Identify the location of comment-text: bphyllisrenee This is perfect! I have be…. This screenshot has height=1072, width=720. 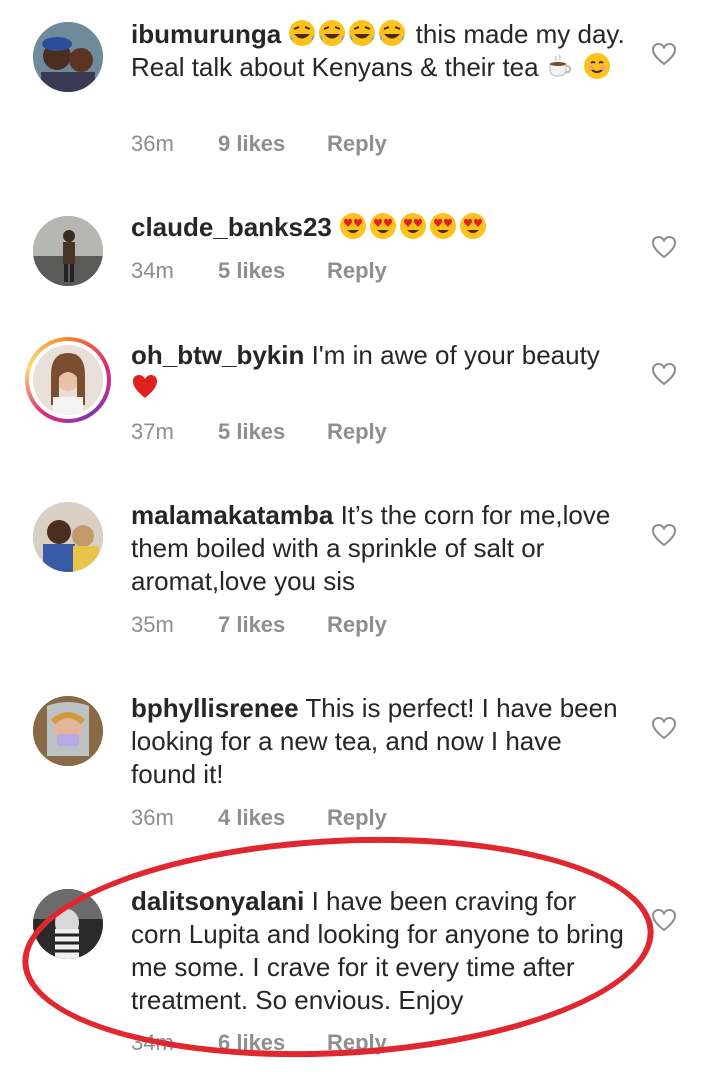
(381, 741).